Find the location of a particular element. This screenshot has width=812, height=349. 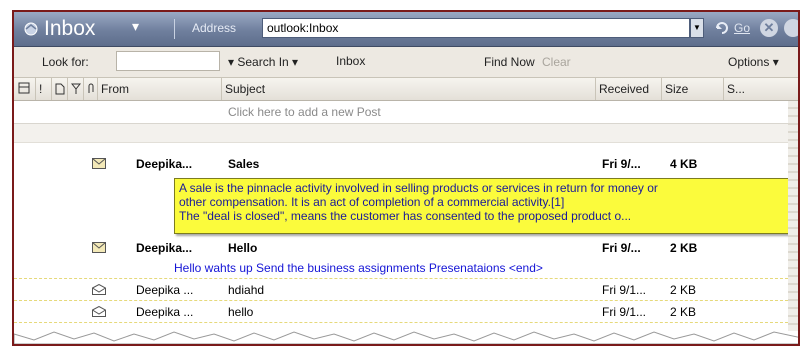

address-dropdown-button: ▼ is located at coordinates (697, 28).